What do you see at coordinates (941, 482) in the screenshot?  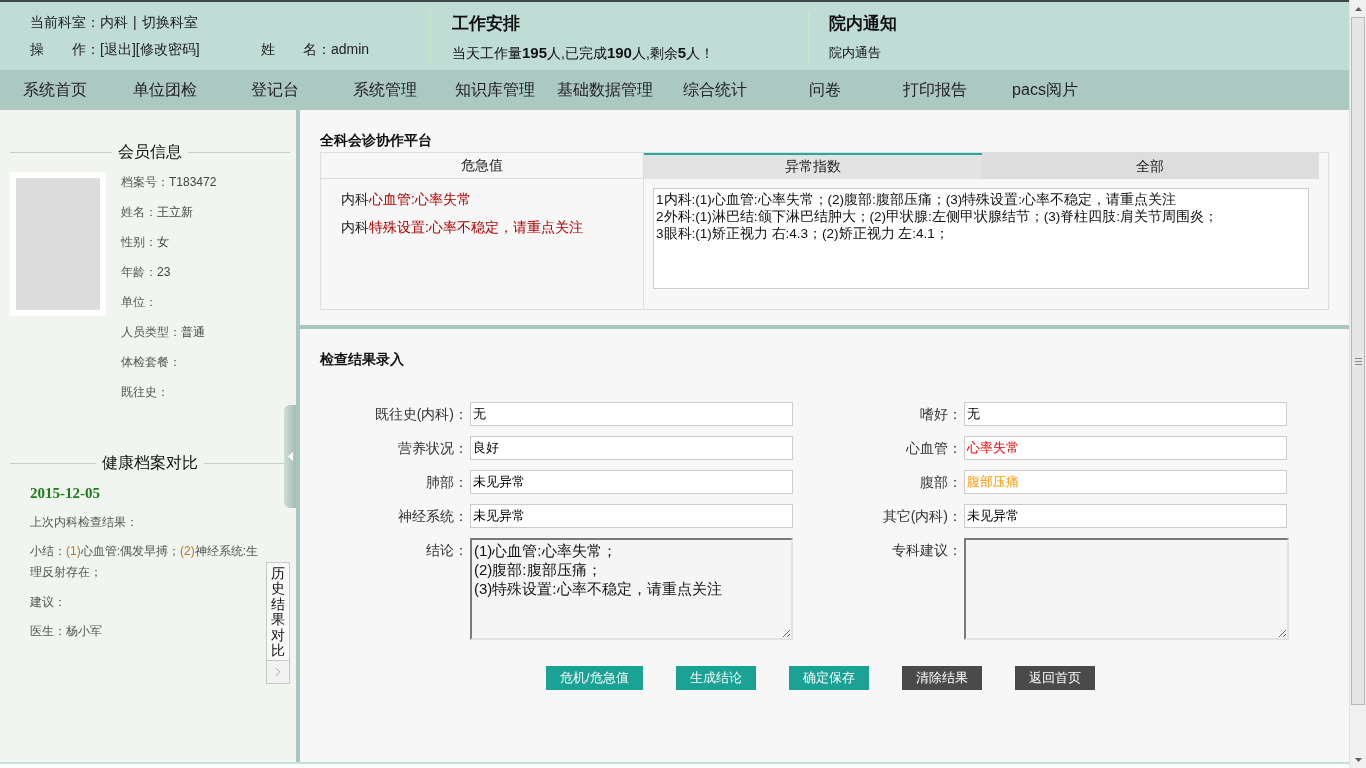 I see `field-label: 腹部：` at bounding box center [941, 482].